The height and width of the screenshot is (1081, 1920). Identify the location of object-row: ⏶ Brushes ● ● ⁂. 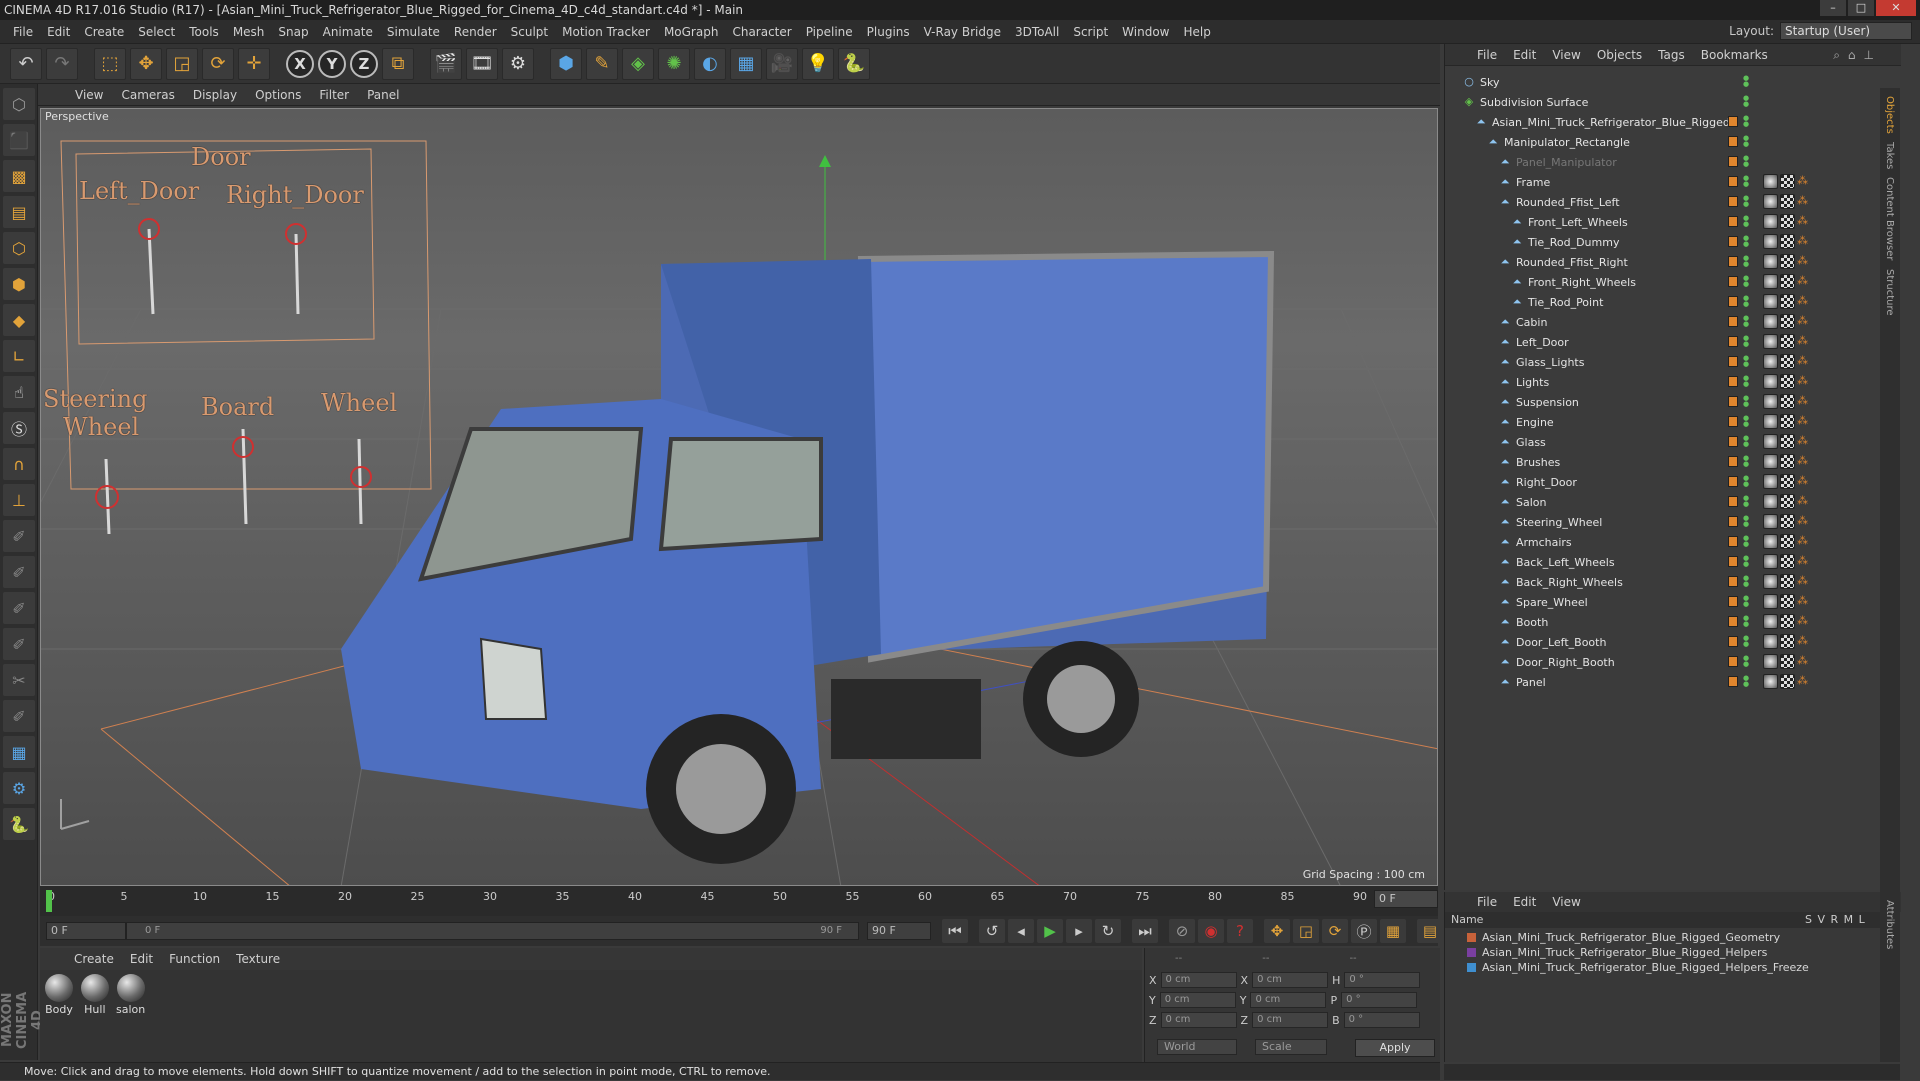
(1673, 462).